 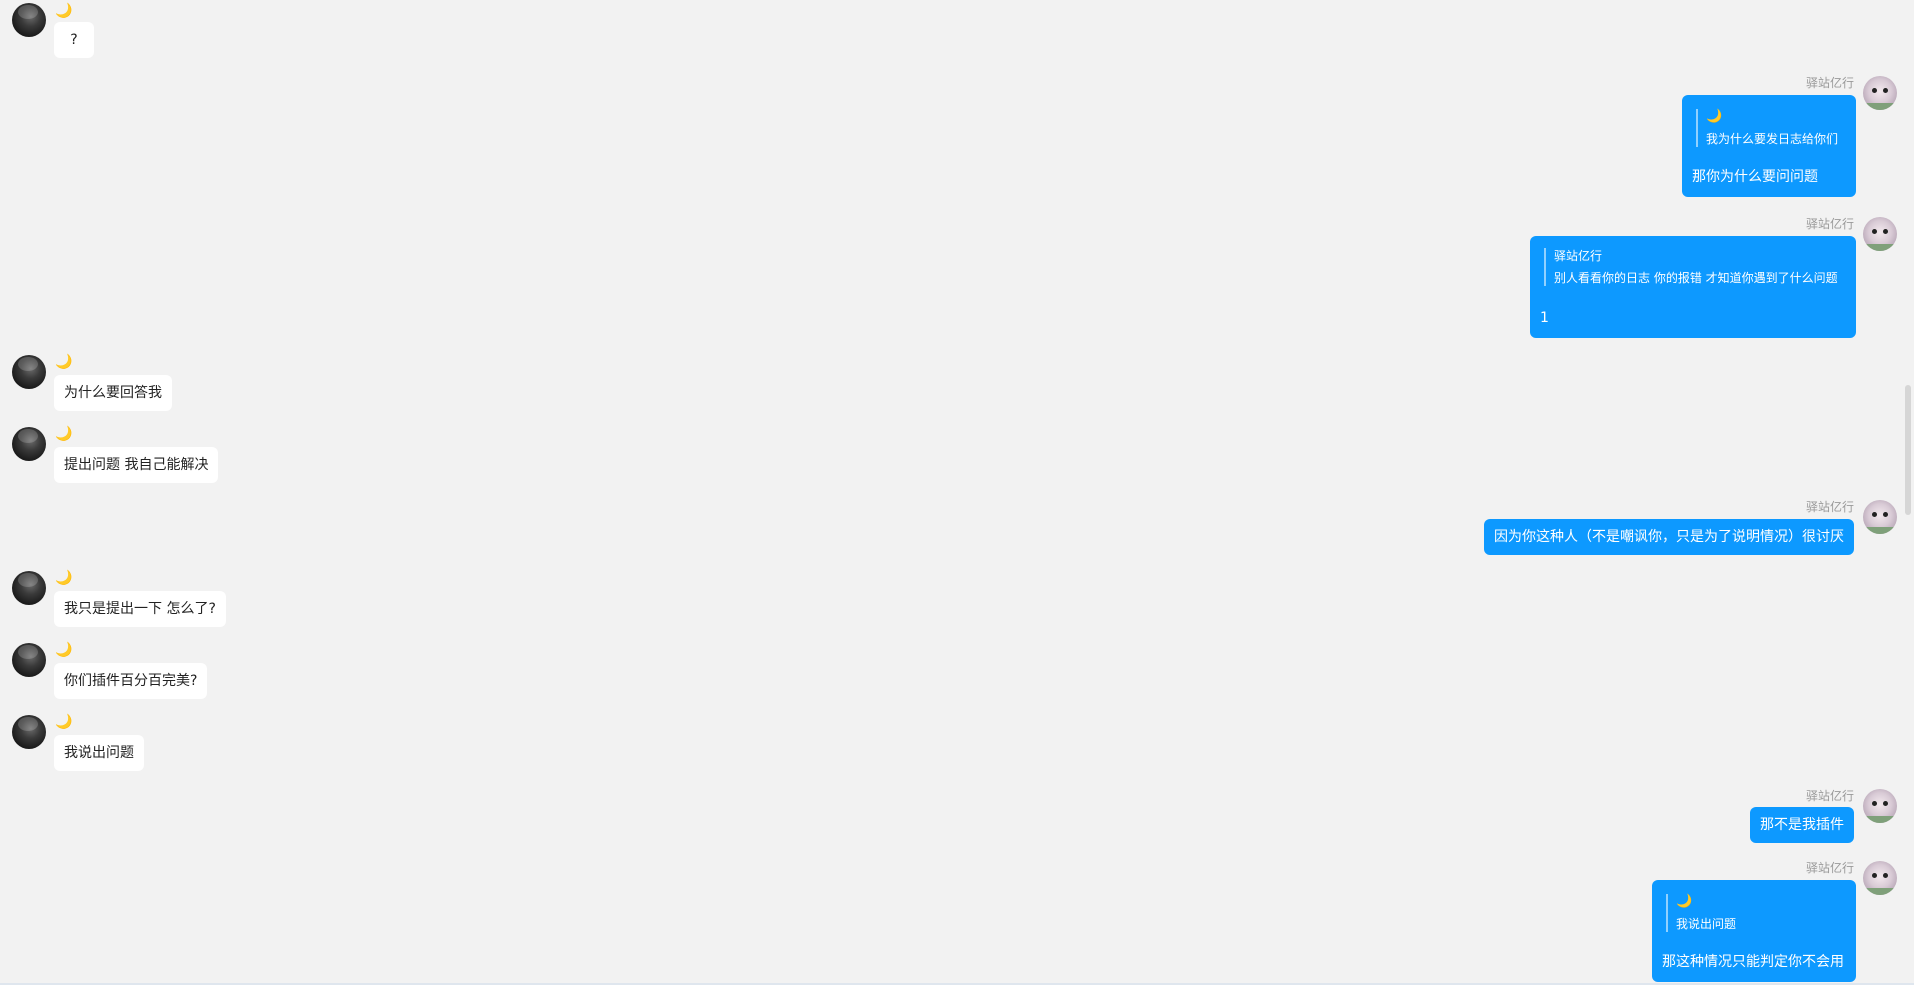 What do you see at coordinates (1908, 450) in the screenshot?
I see `scrollbar-thumb` at bounding box center [1908, 450].